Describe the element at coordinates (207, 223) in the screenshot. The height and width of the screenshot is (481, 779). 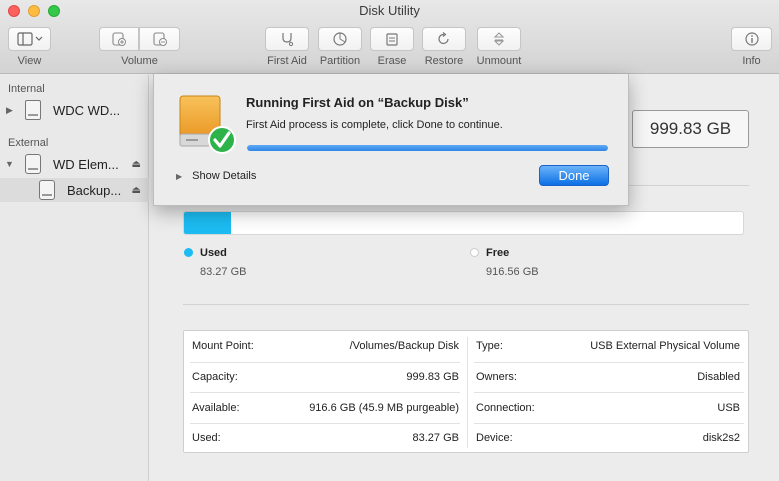
I see `usage-bar-used-fill` at that location.